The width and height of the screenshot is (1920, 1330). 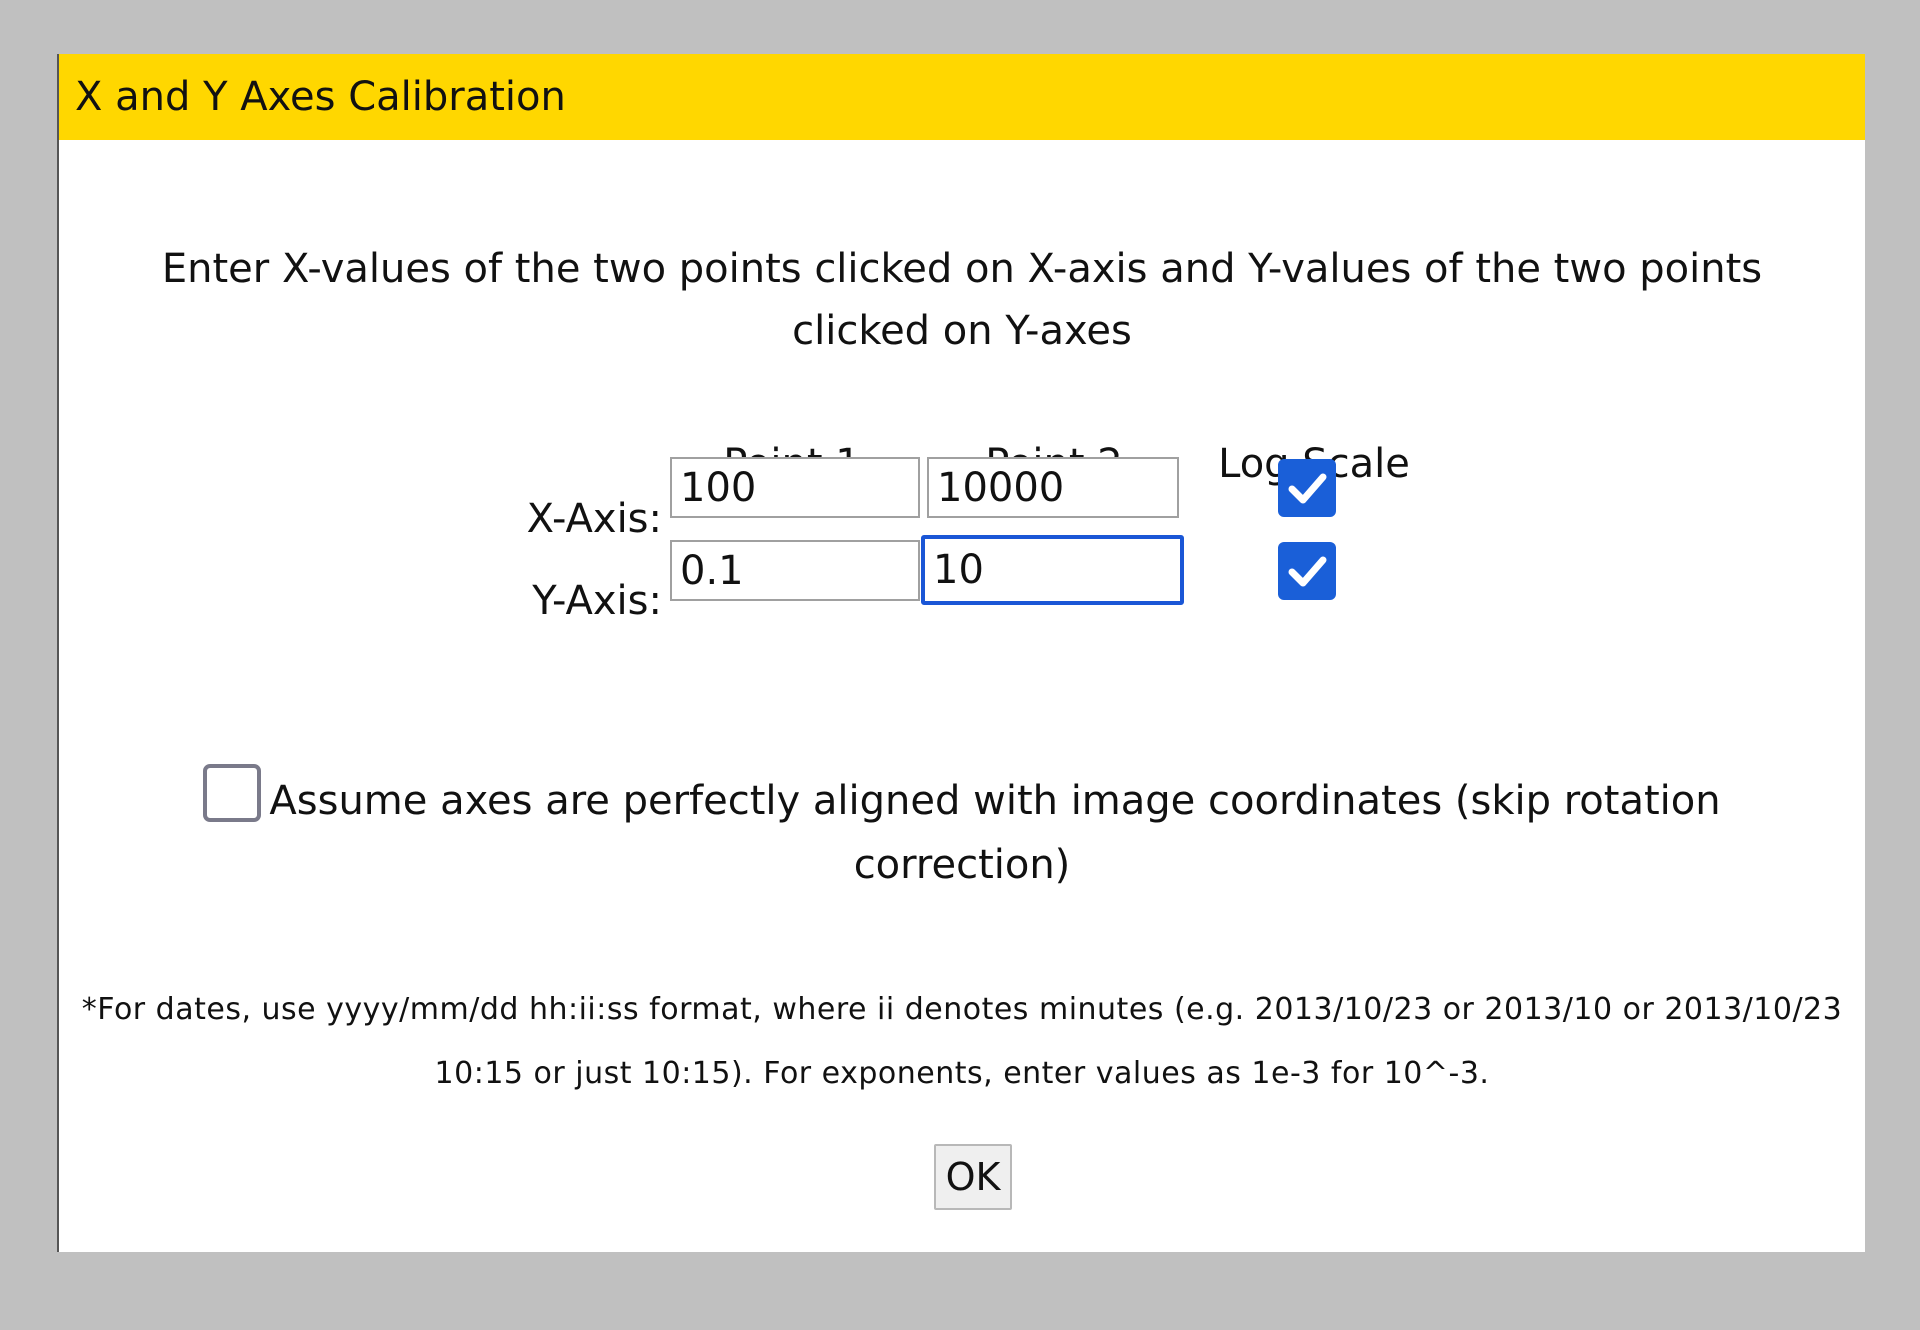 I want to click on y-axis-label: Y-Axis:, so click(x=597, y=601).